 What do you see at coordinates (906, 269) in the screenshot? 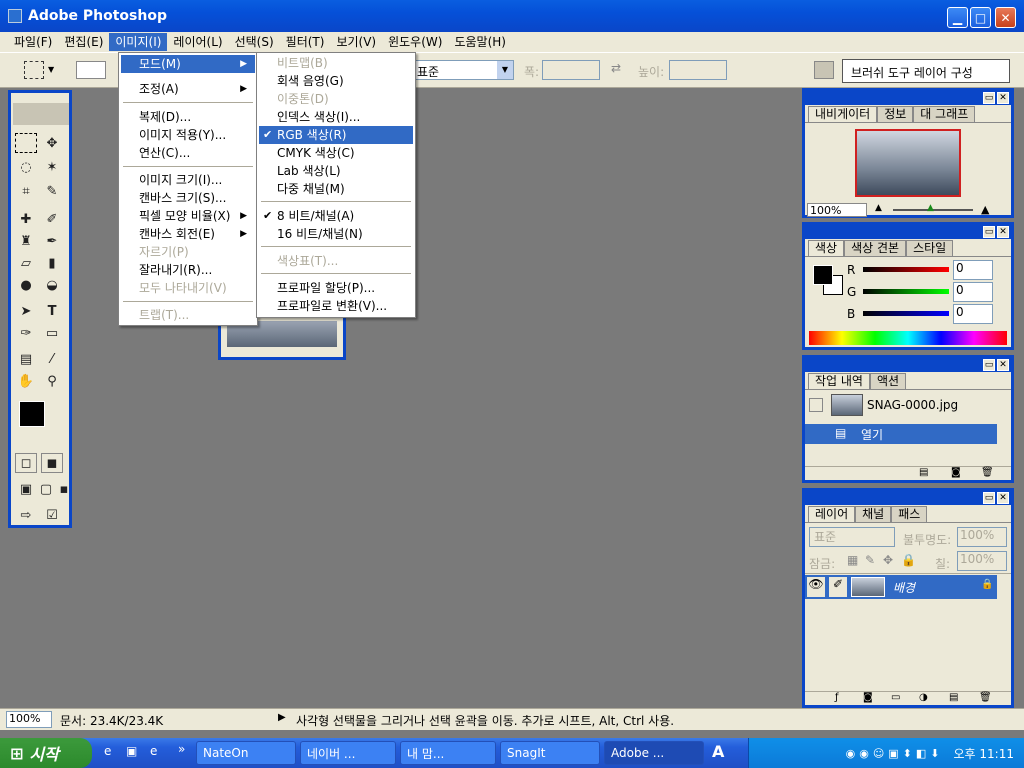
I see `r-slider` at bounding box center [906, 269].